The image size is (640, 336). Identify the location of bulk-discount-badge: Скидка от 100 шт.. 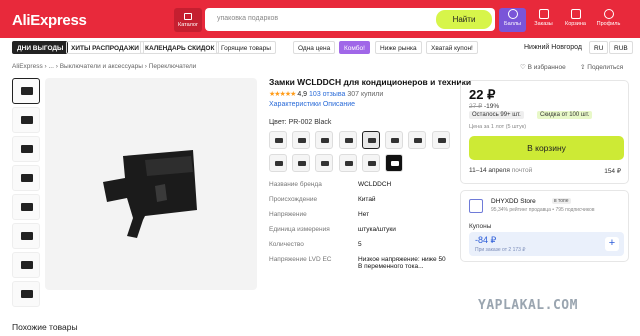
(565, 115).